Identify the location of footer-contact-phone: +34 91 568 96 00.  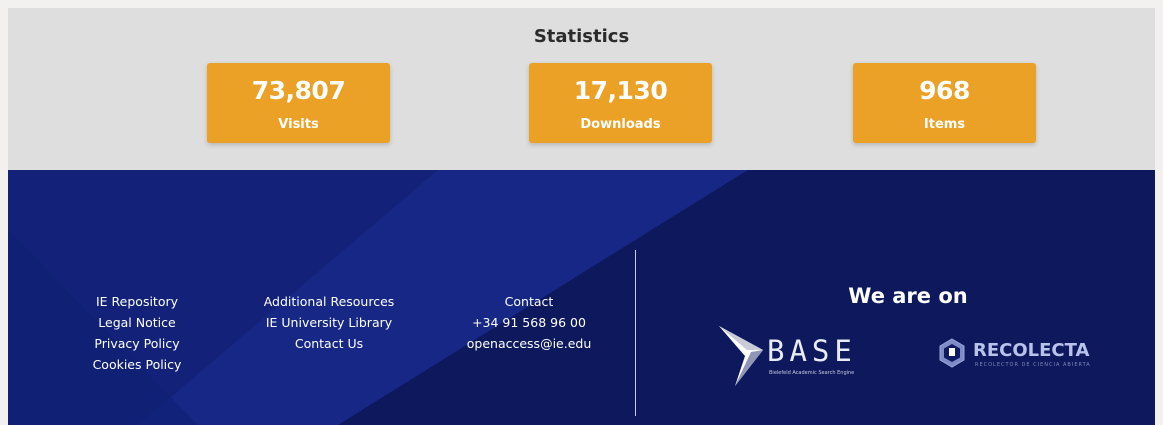
(529, 322).